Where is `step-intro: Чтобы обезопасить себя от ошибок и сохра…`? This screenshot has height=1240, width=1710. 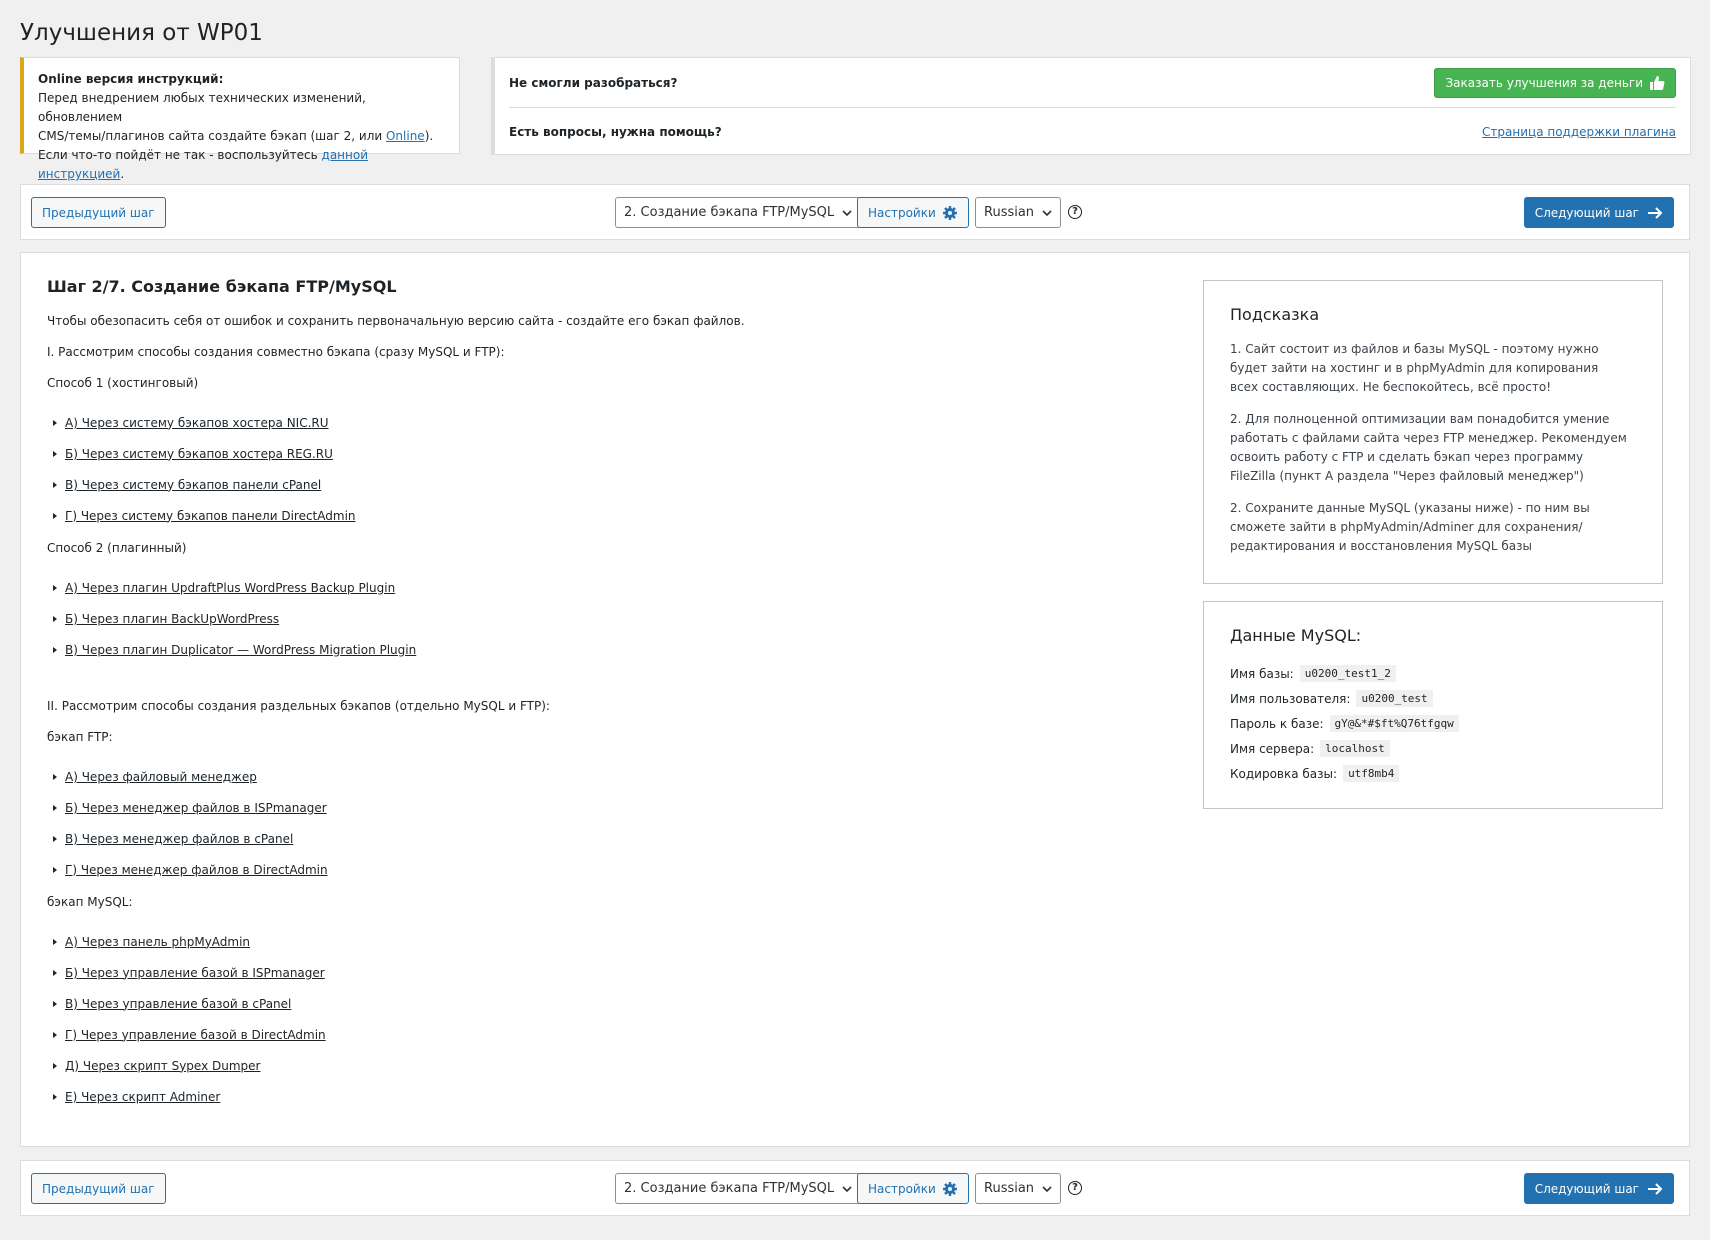
step-intro: Чтобы обезопасить себя от ошибок и сохра… is located at coordinates (396, 321).